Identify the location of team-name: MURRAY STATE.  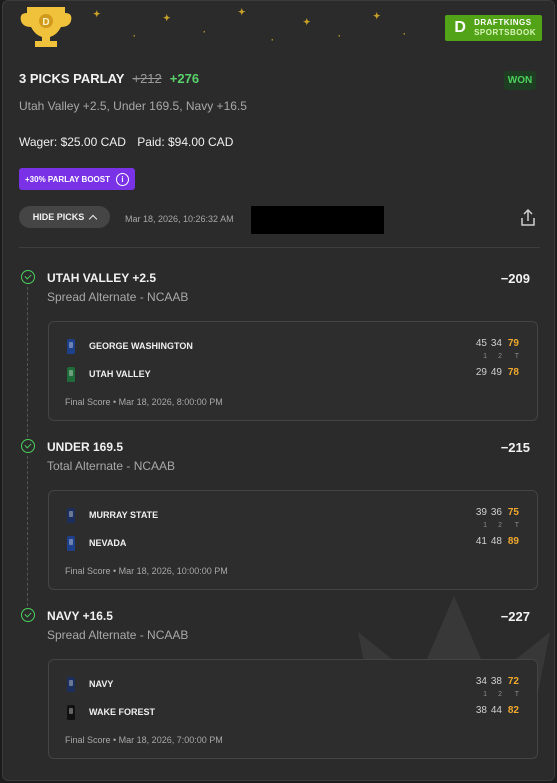
(124, 515).